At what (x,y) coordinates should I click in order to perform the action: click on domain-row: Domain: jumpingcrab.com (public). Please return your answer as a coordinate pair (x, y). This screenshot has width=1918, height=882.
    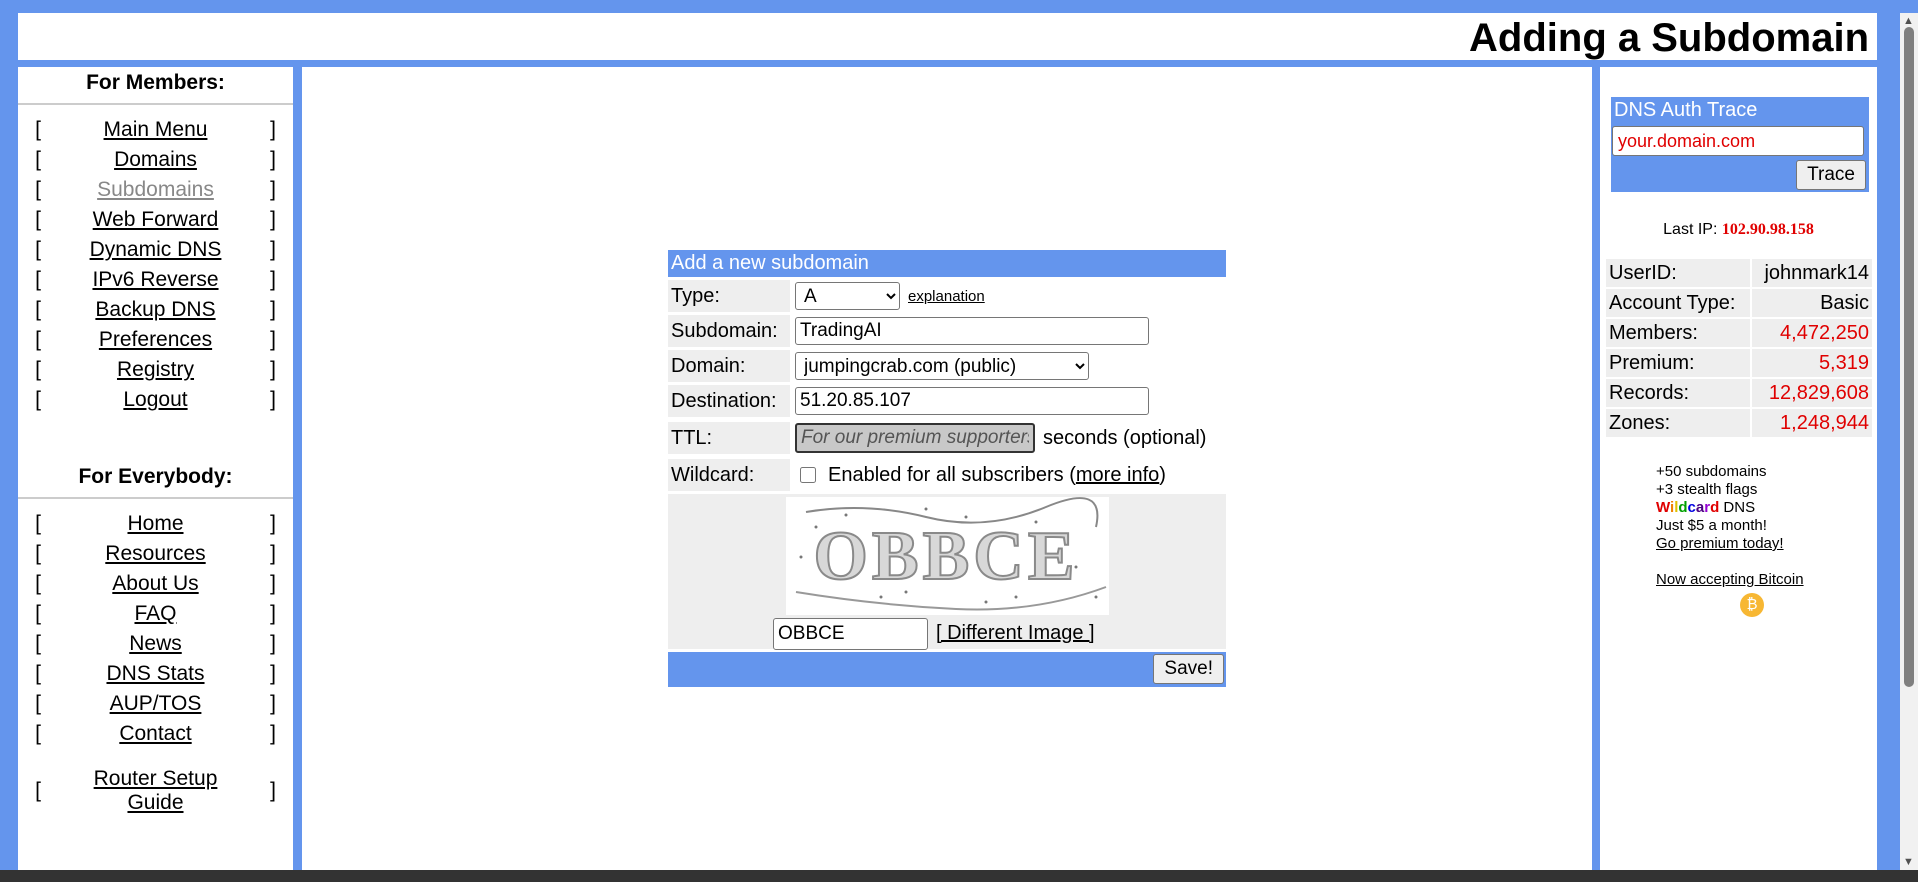
    Looking at the image, I should click on (947, 366).